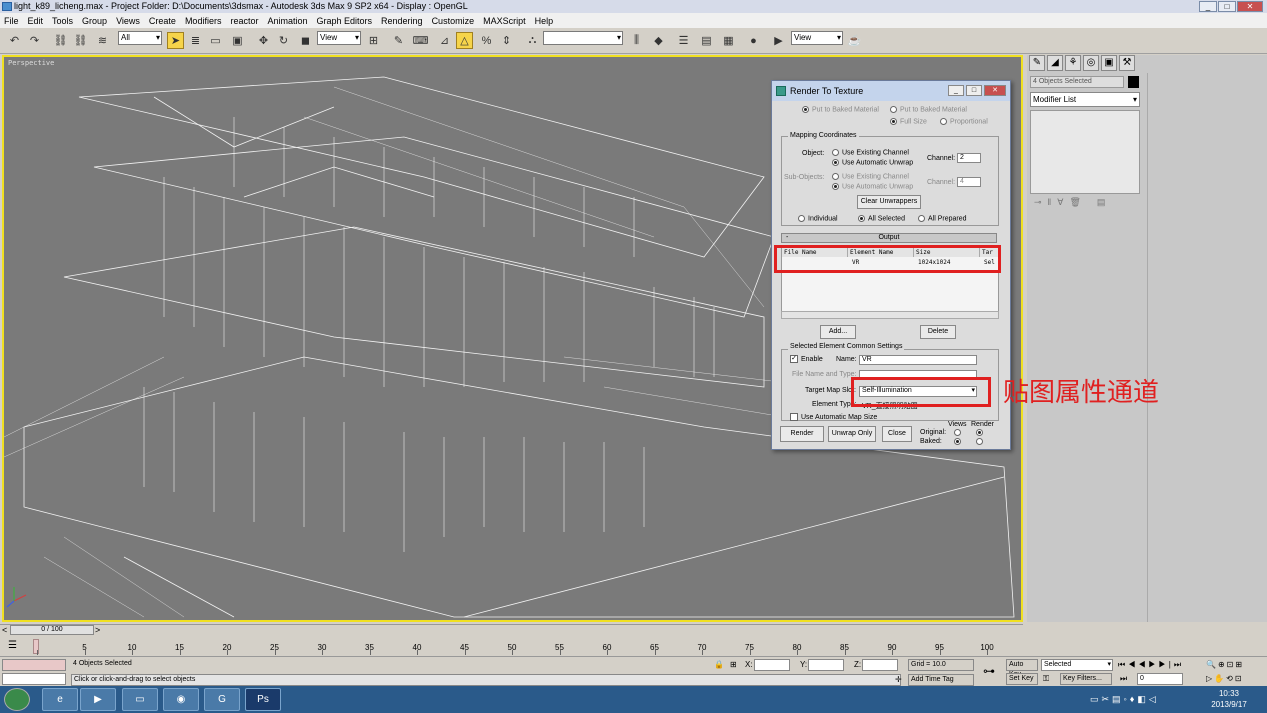  What do you see at coordinates (34, 679) in the screenshot?
I see `maxscript-mini-listener` at bounding box center [34, 679].